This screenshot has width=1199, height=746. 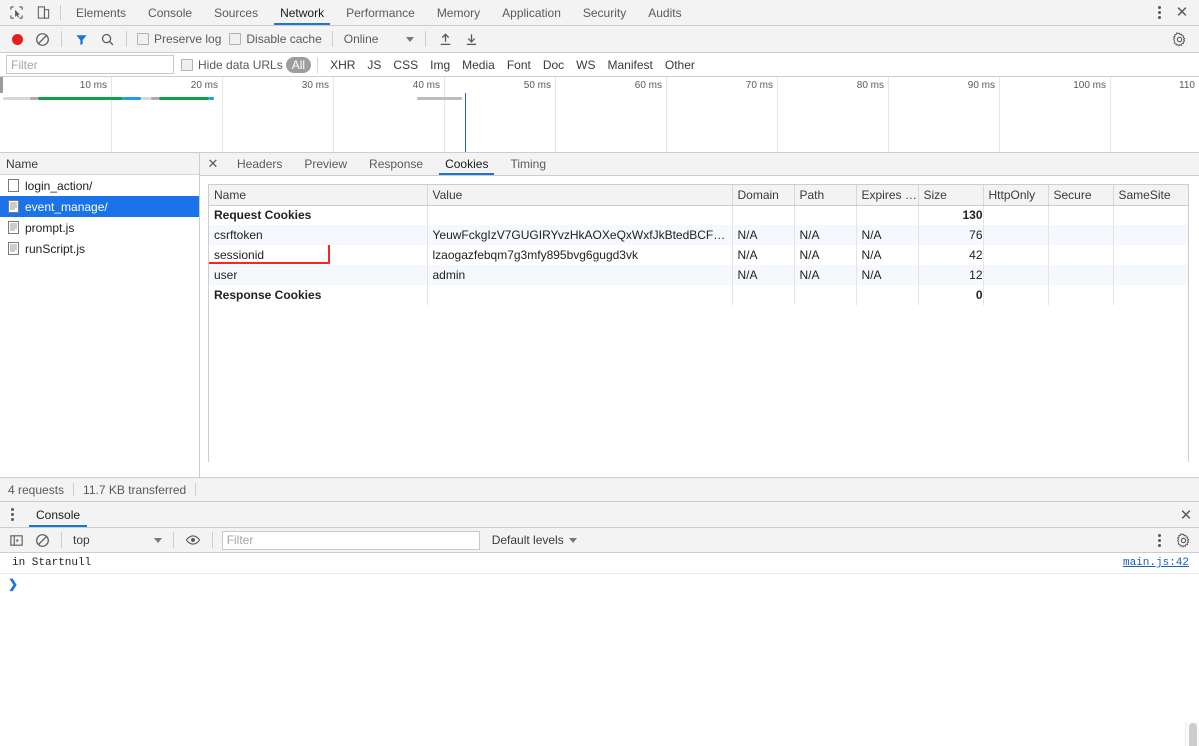 I want to click on gear-icon, so click(x=1179, y=39).